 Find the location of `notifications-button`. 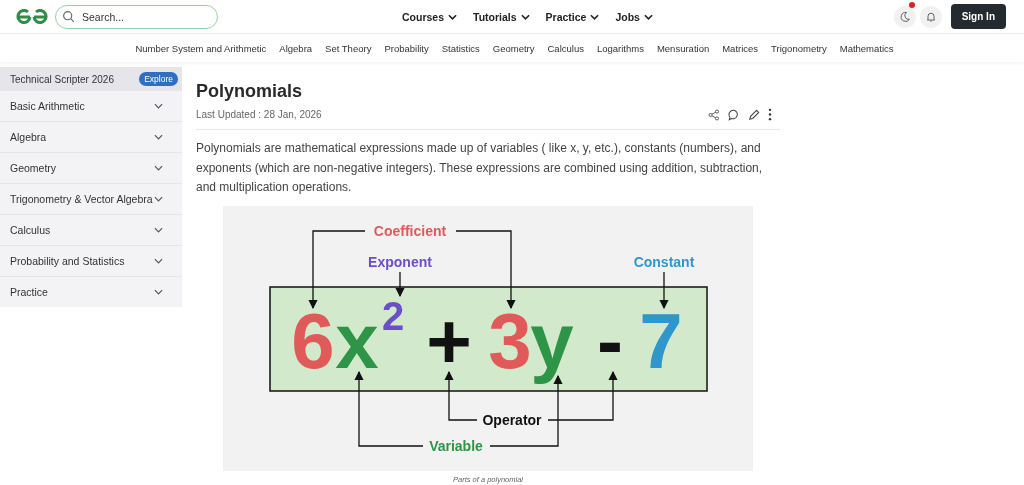

notifications-button is located at coordinates (930, 16).